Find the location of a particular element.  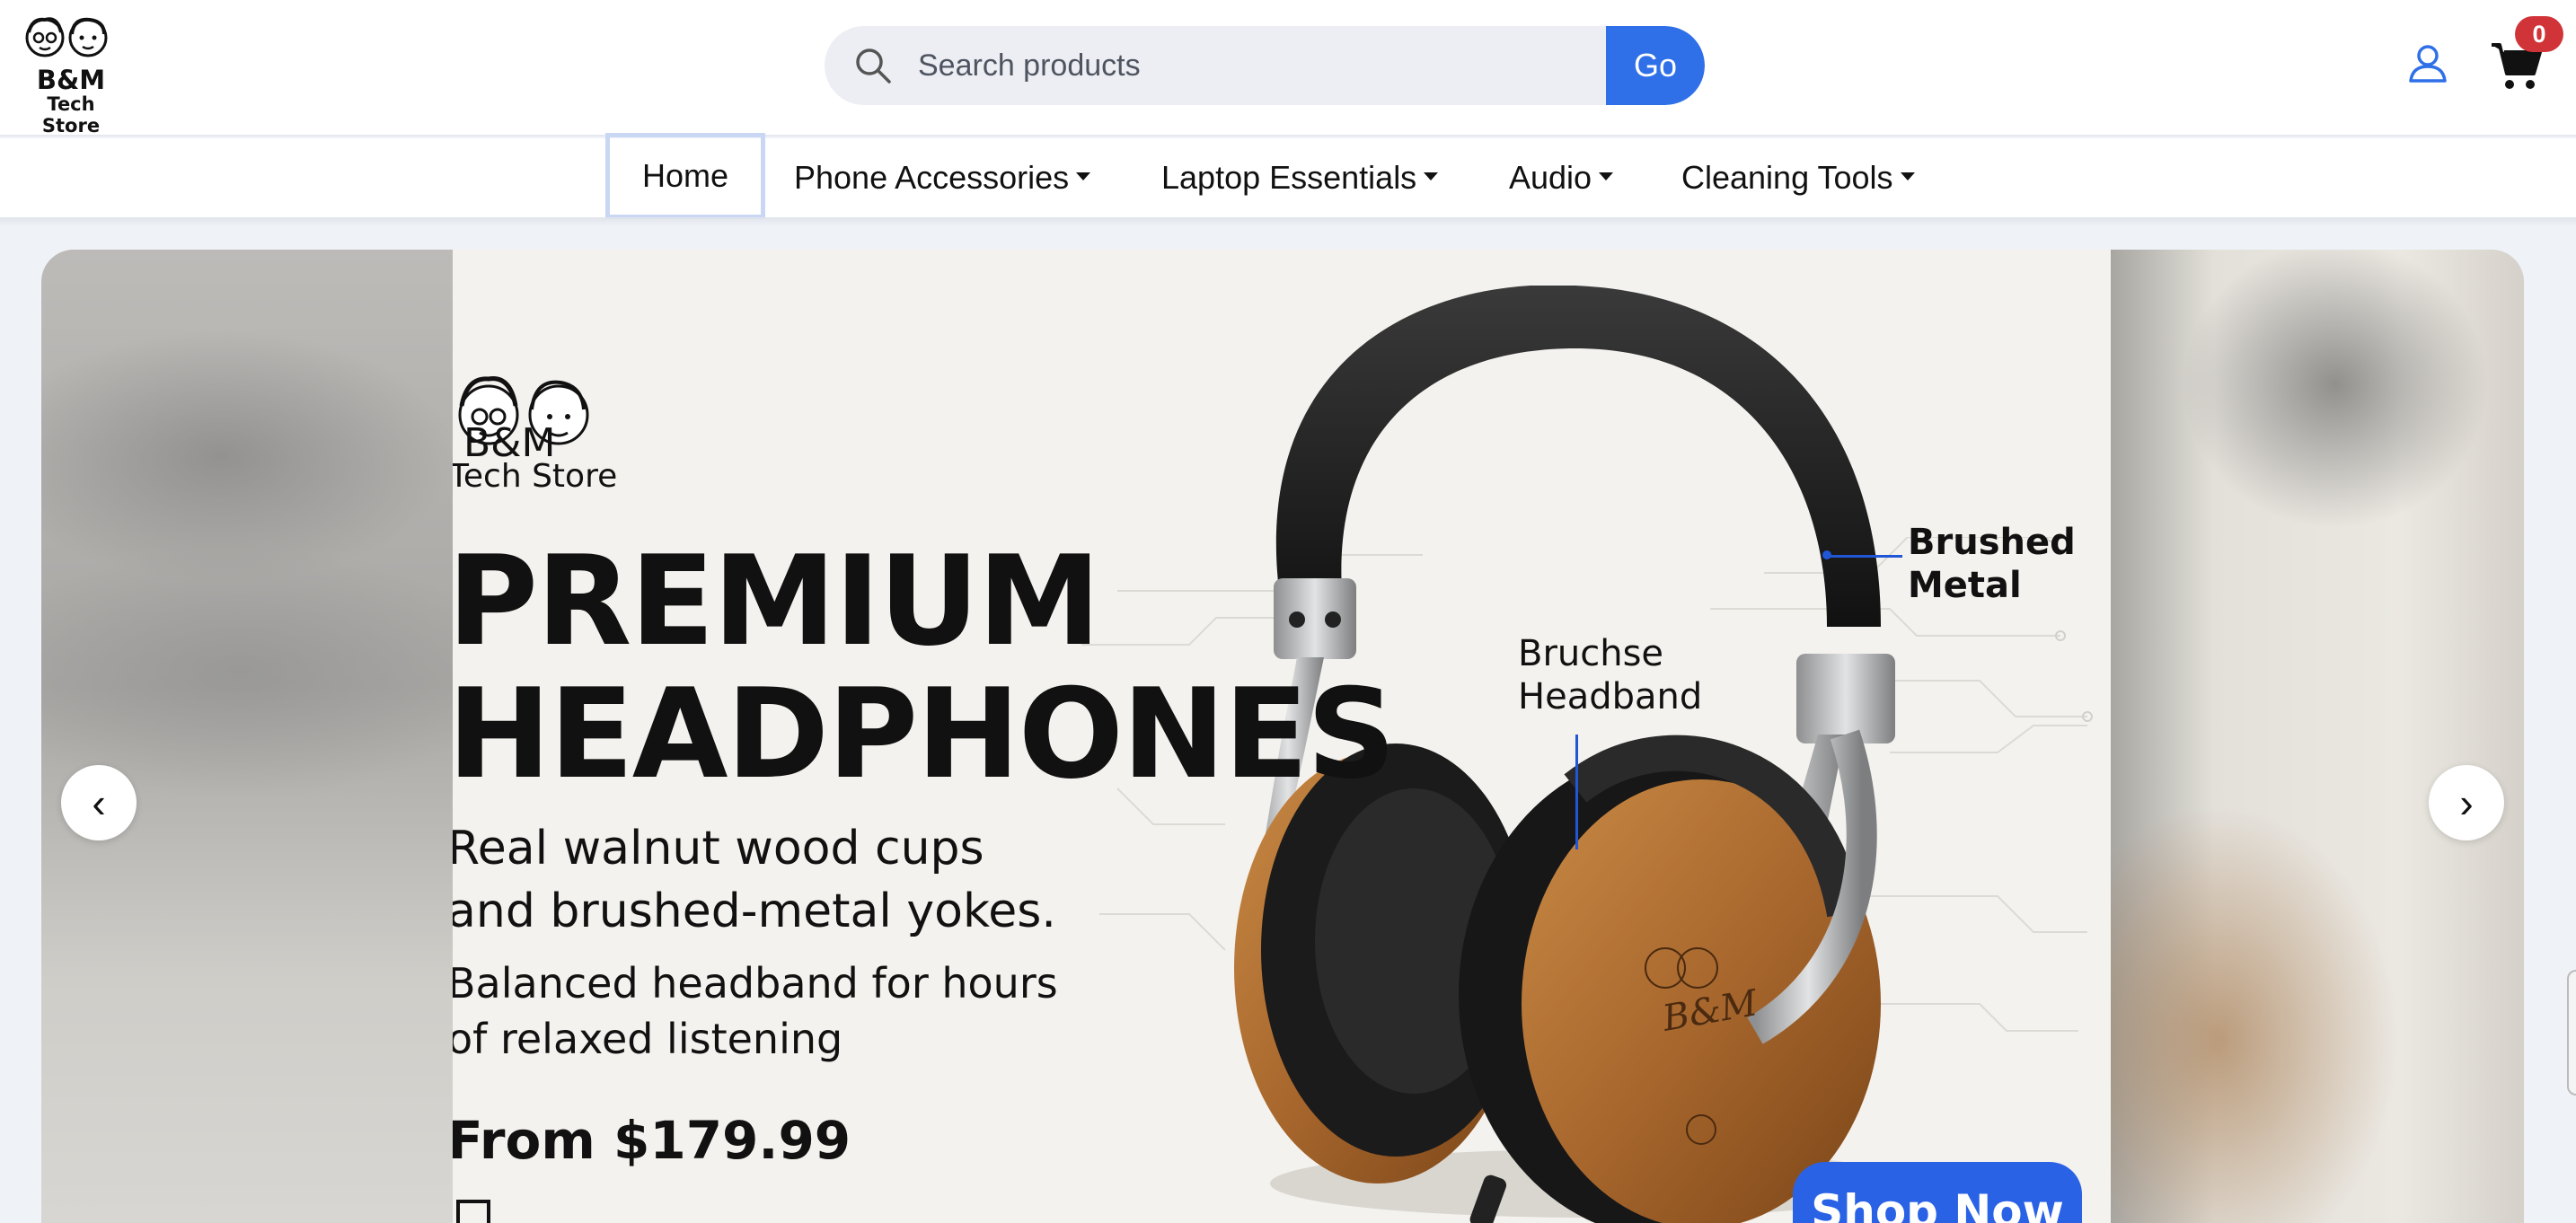

prev-slide-preview is located at coordinates (247, 736).